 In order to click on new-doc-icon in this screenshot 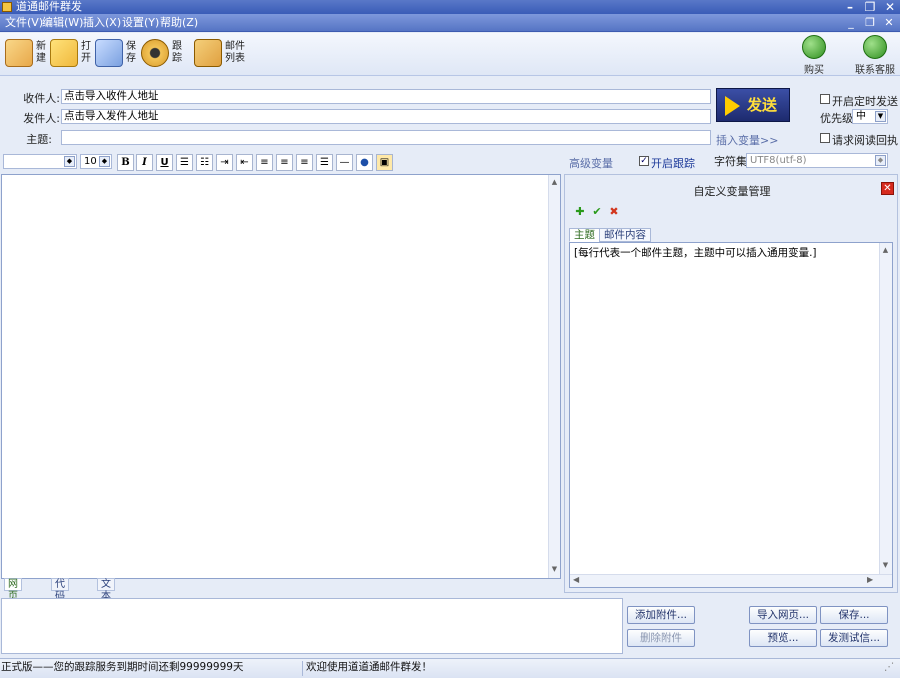, I will do `click(19, 53)`.